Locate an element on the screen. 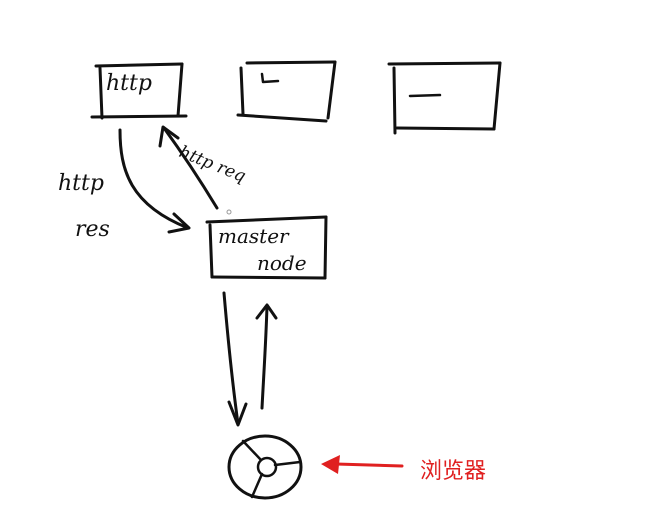  master-node-label-line1: master is located at coordinates (254, 236).